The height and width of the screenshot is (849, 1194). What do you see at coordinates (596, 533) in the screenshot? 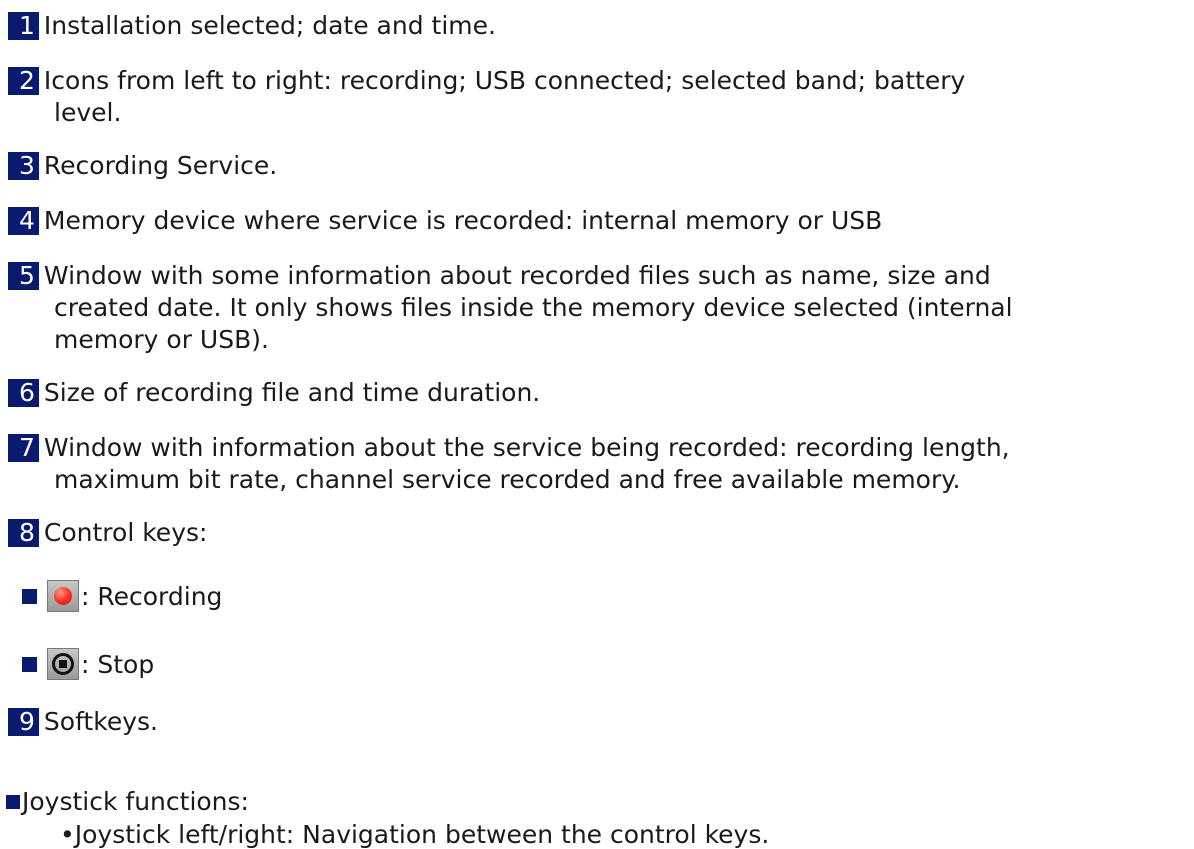
I see `list-item-8: 8 Control keys:` at bounding box center [596, 533].